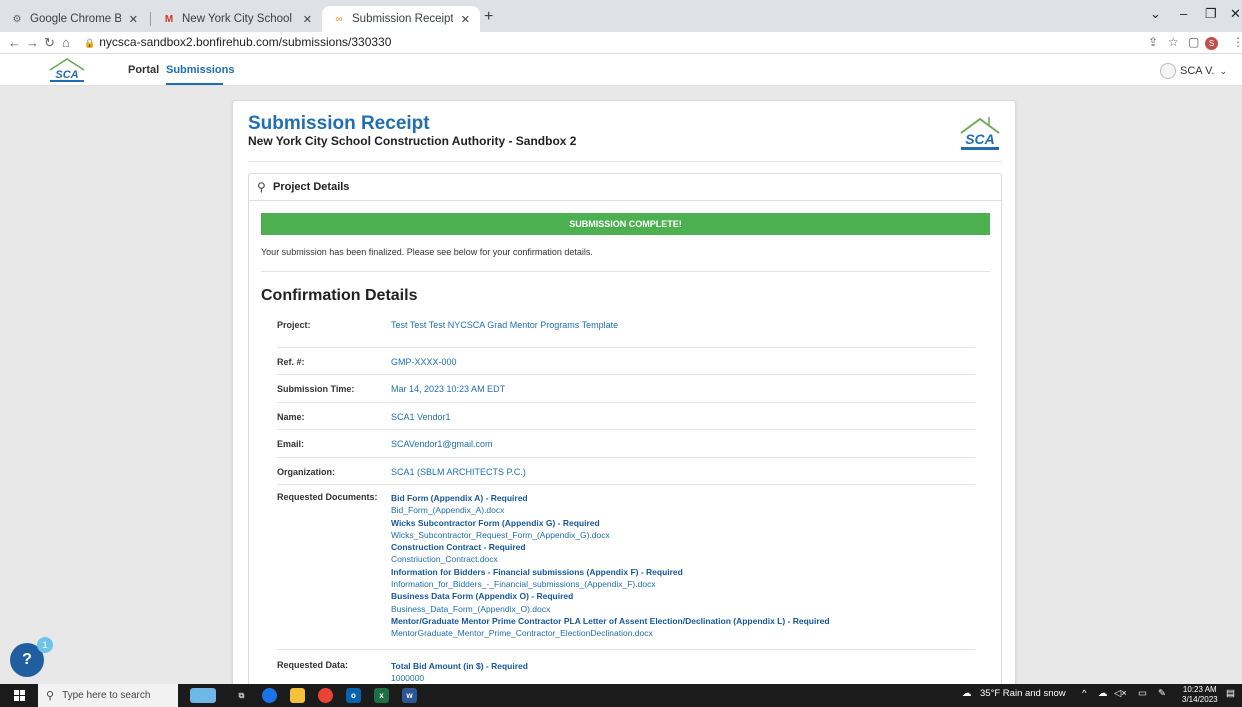 The height and width of the screenshot is (707, 1242). Describe the element at coordinates (241, 695) in the screenshot. I see `task-view-icon: ⧉` at that location.